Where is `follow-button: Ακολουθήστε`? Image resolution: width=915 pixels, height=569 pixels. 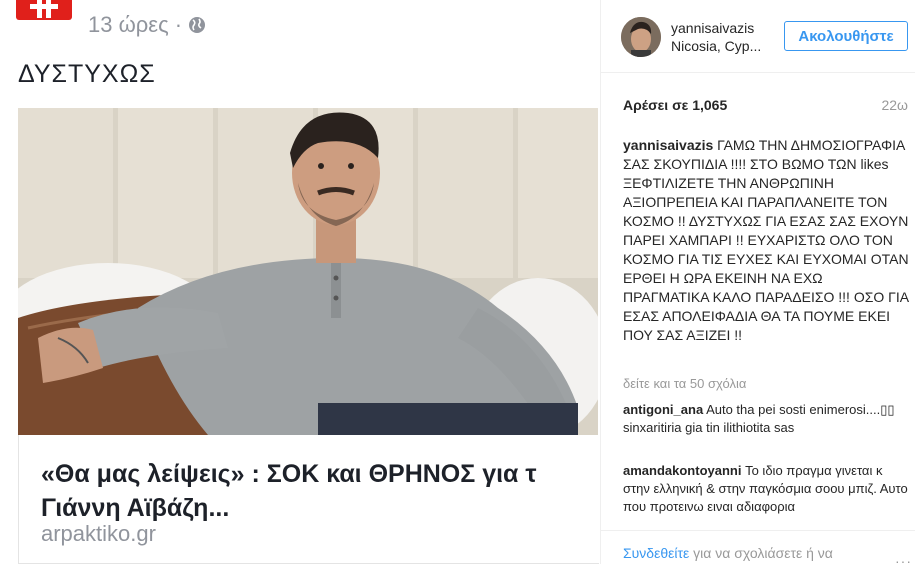 follow-button: Ακολουθήστε is located at coordinates (846, 36).